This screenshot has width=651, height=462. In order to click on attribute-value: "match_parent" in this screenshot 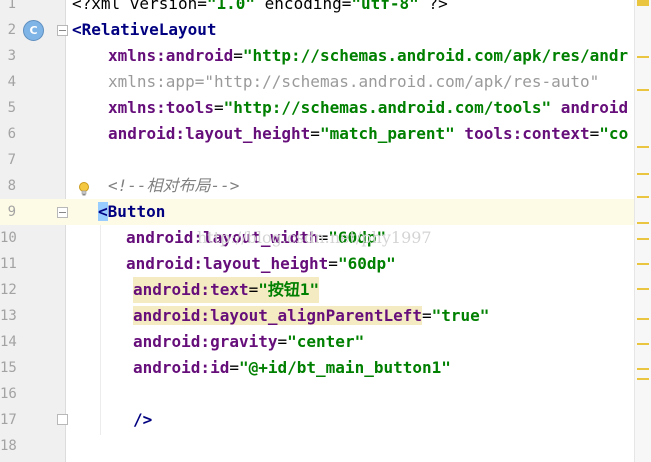, I will do `click(387, 133)`.